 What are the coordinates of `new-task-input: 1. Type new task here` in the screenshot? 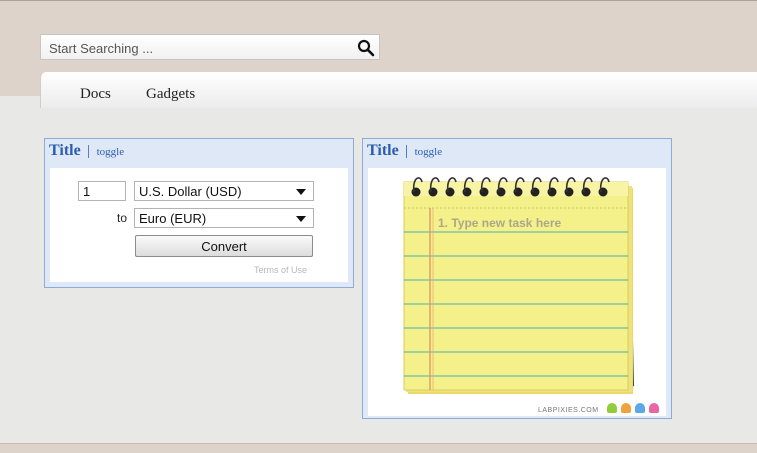 It's located at (499, 223).